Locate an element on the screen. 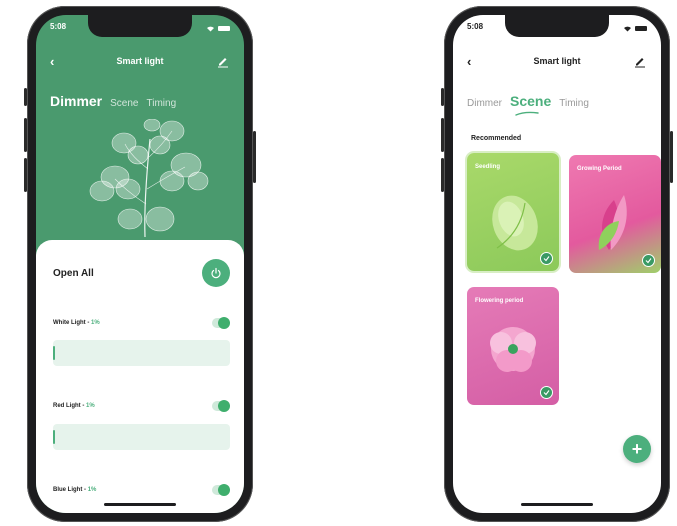 The width and height of the screenshot is (677, 526). brightness-slider-red is located at coordinates (141, 437).